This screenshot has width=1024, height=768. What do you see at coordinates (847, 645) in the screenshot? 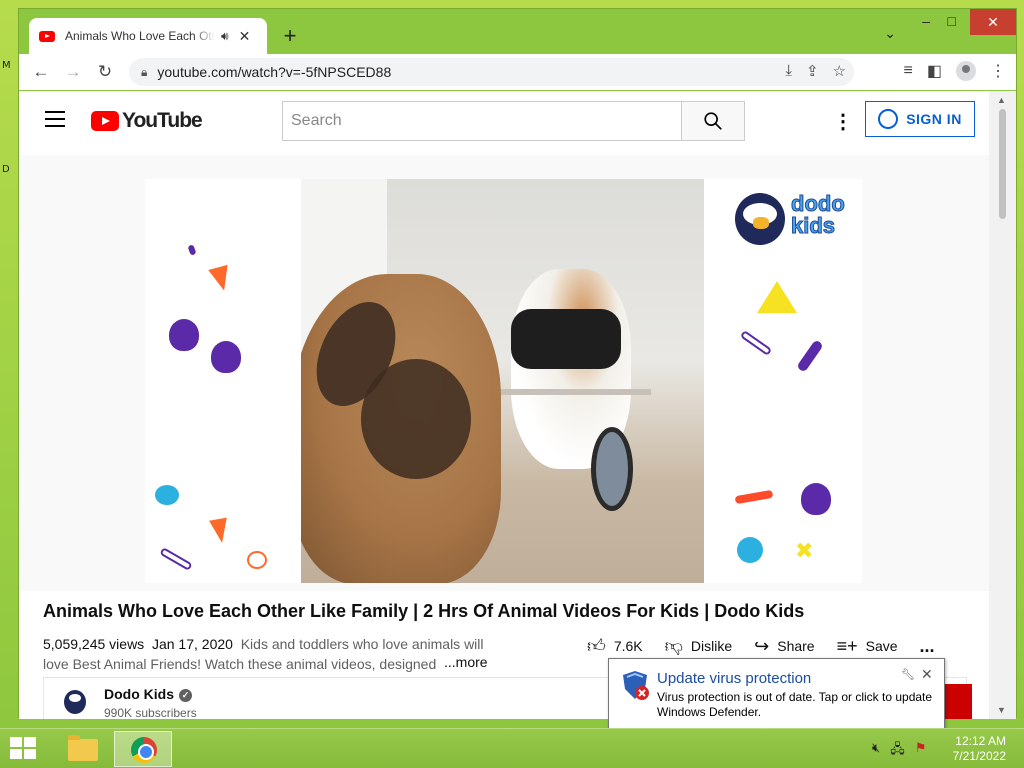
I see `playlist-add-icon: ≡+` at bounding box center [847, 645].